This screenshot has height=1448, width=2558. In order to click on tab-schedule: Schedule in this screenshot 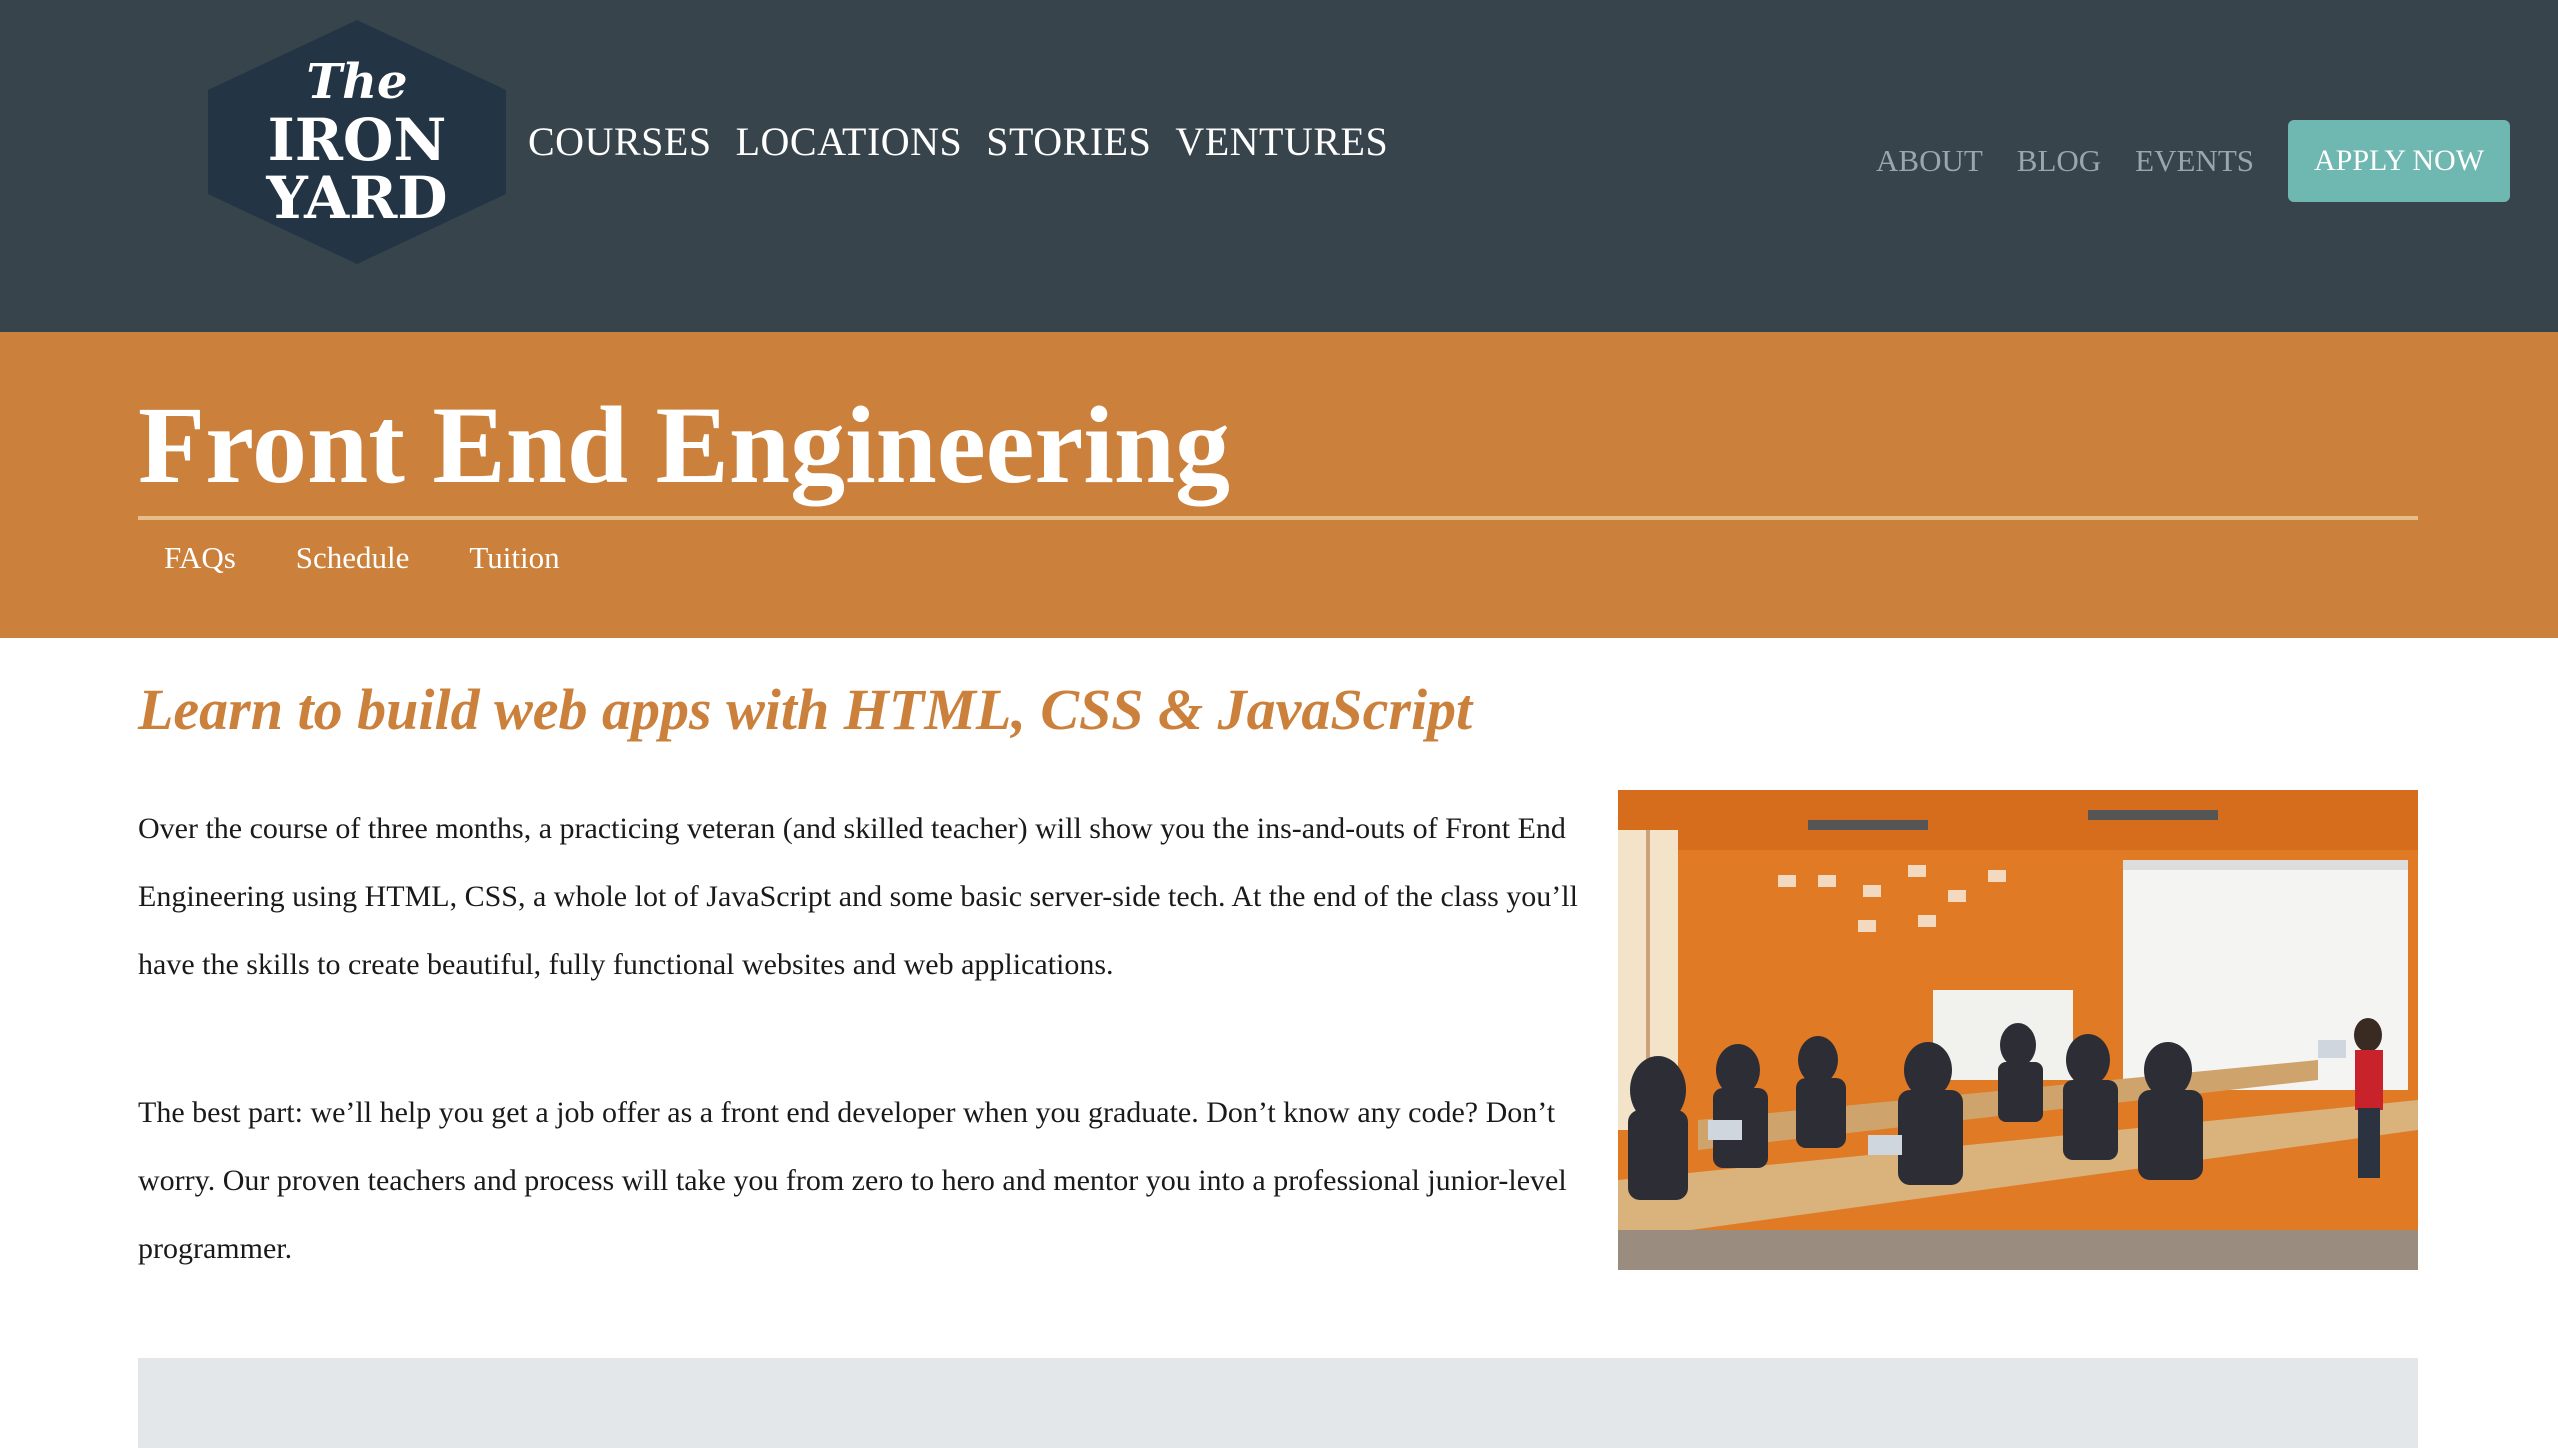, I will do `click(353, 558)`.